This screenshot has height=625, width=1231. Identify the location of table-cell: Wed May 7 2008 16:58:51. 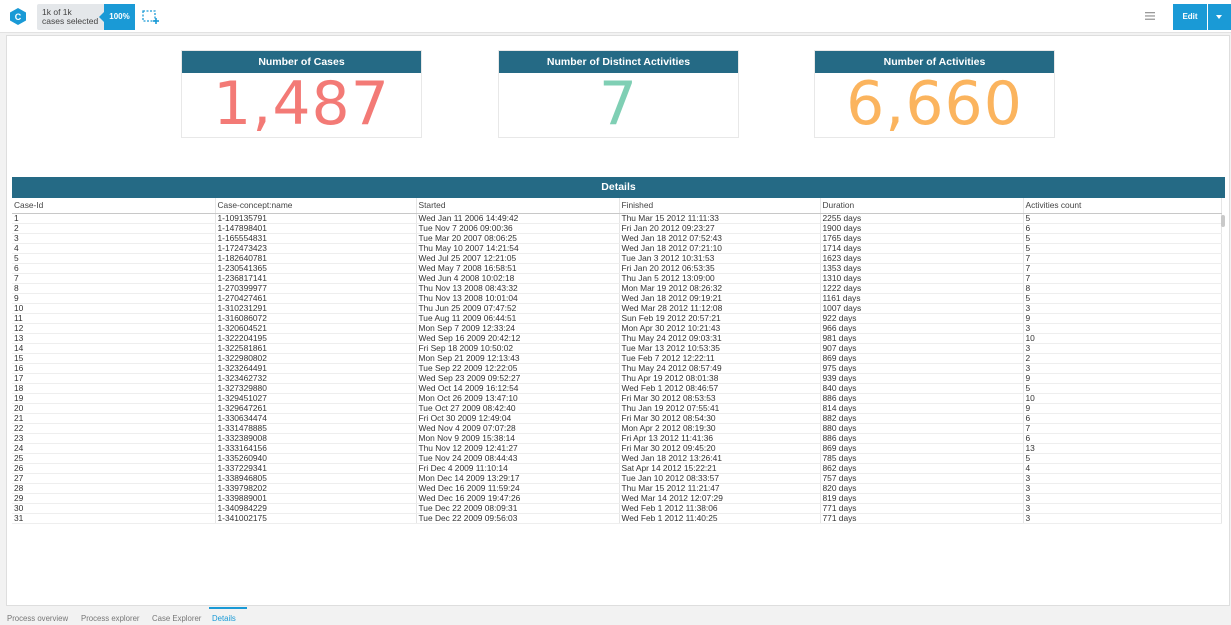
(518, 268).